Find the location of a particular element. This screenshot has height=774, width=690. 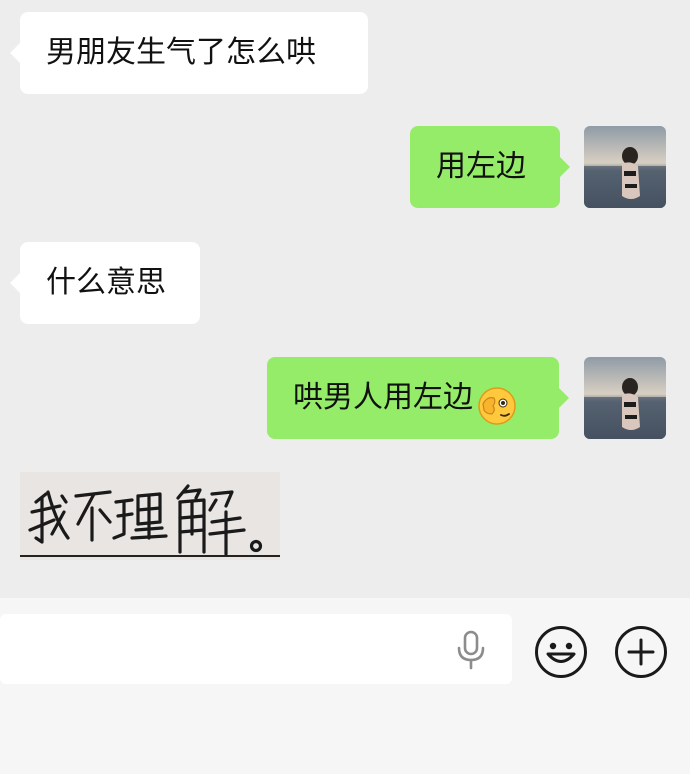

outgoing-message-bubble: 用左边 is located at coordinates (490, 167).